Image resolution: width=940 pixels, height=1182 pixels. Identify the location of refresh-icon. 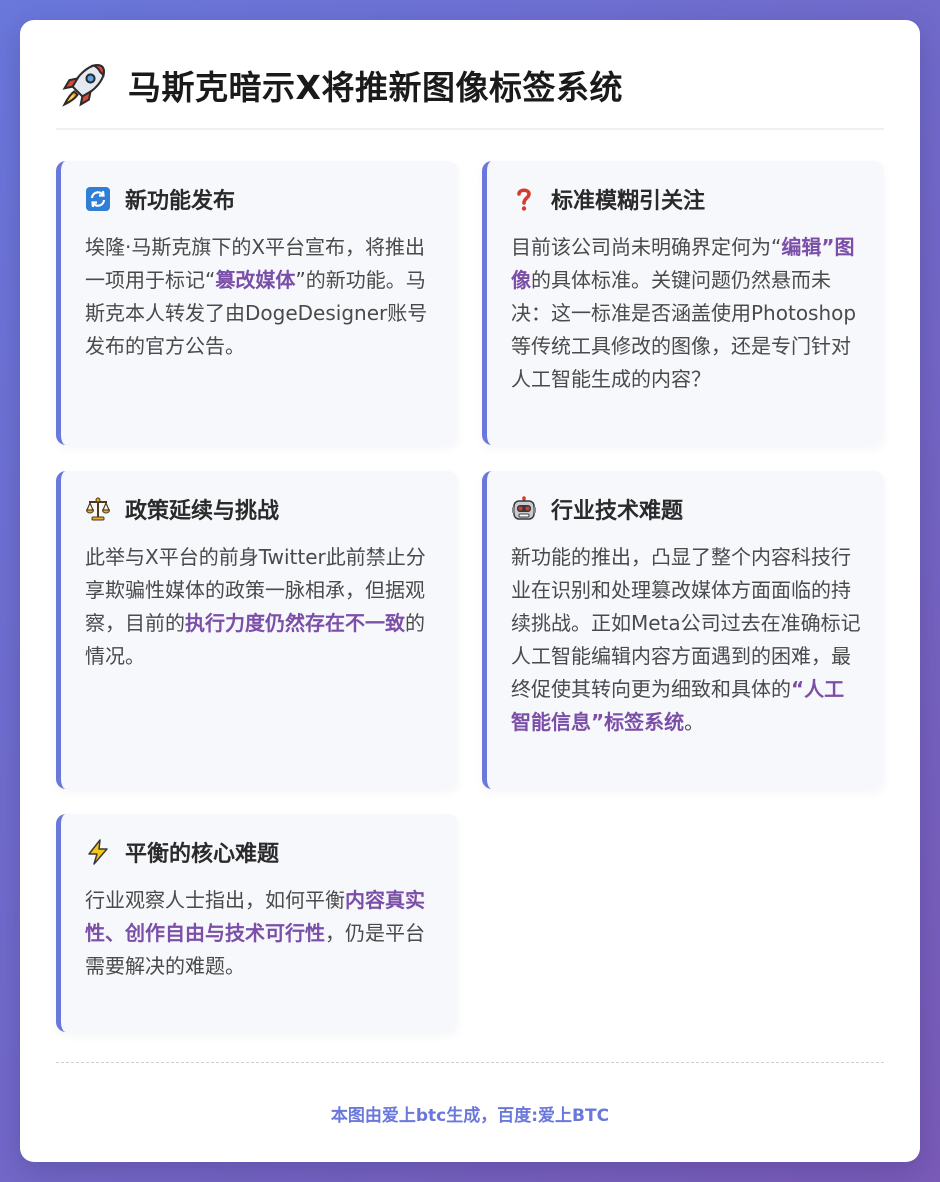
(98, 199).